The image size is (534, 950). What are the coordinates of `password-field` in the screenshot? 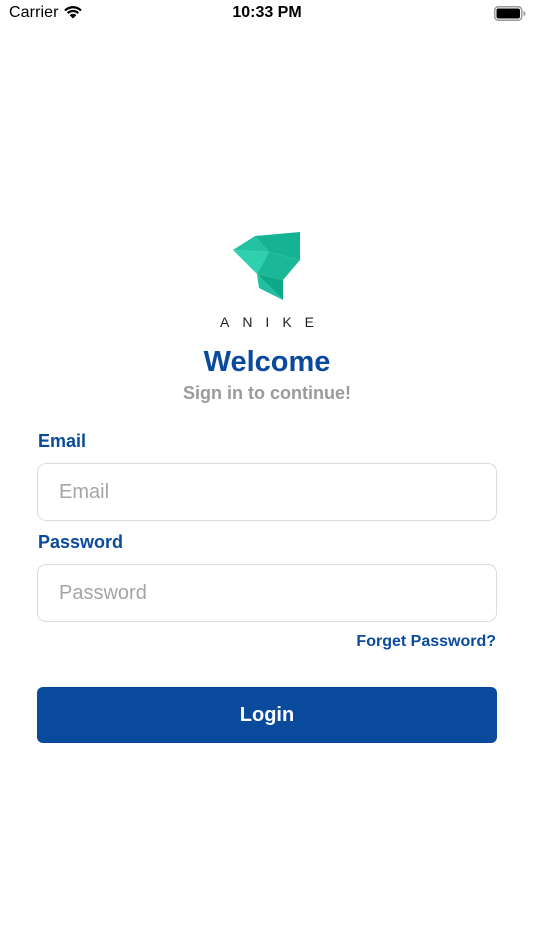 It's located at (267, 593).